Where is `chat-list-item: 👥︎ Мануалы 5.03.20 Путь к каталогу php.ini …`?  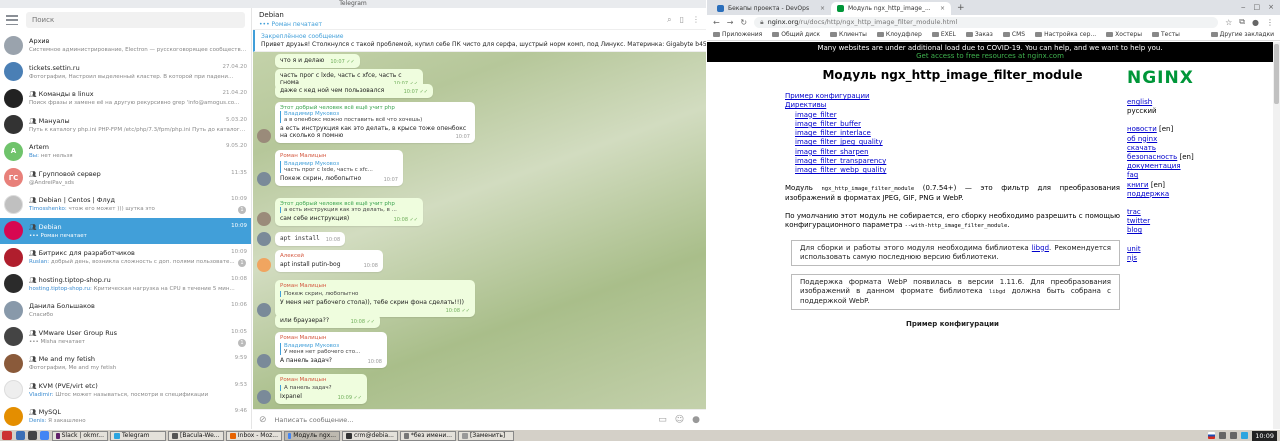 chat-list-item: 👥︎ Мануалы 5.03.20 Путь к каталогу php.ini … is located at coordinates (125, 125).